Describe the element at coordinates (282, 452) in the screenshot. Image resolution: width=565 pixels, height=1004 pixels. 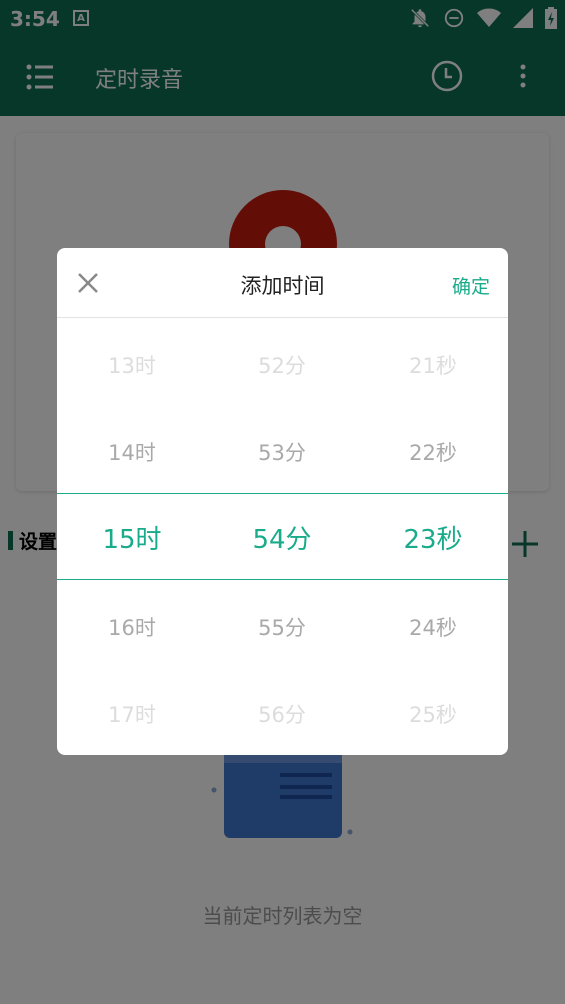
I see `minute-option: 53分` at that location.